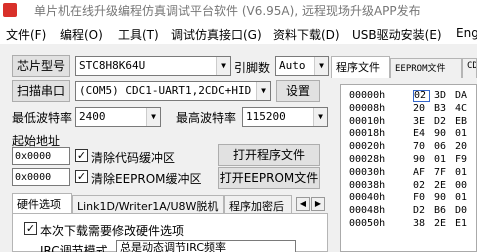  I want to click on max-baud-label: 最高波特率, so click(206, 118).